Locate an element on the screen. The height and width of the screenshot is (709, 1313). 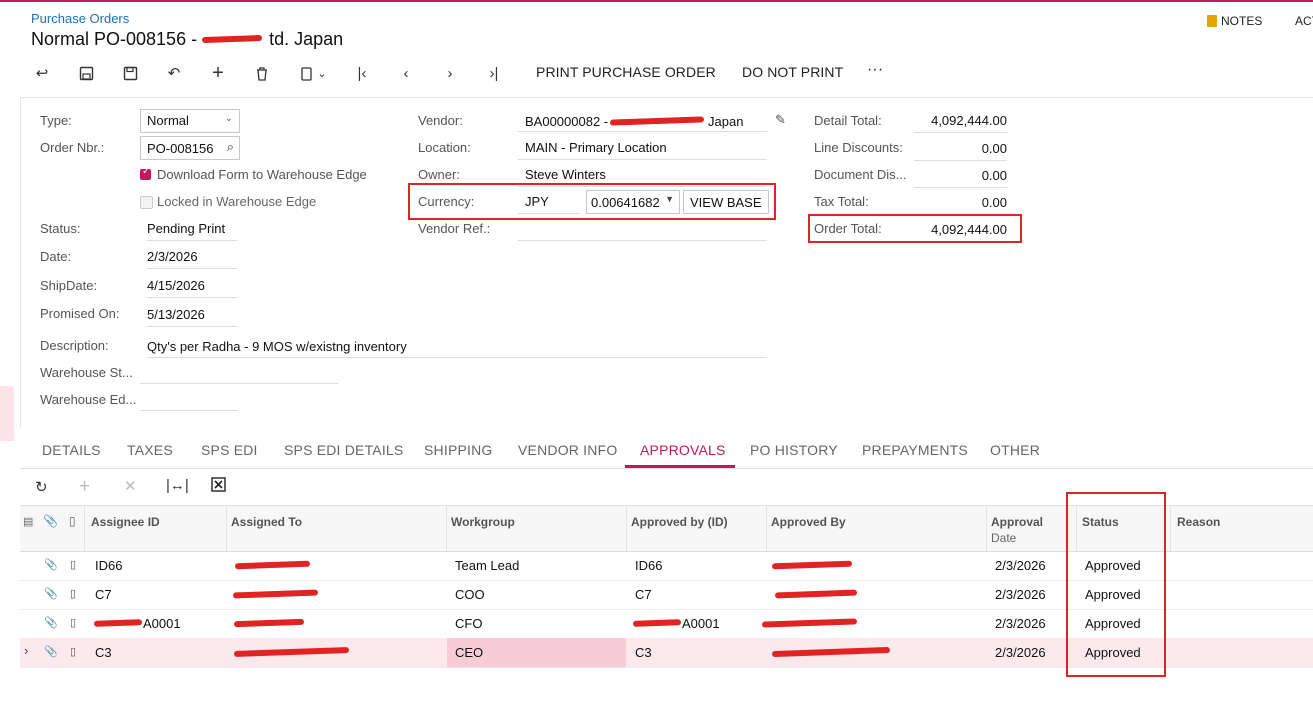
do-not-print-button: DO NOT PRINT is located at coordinates (792, 72).